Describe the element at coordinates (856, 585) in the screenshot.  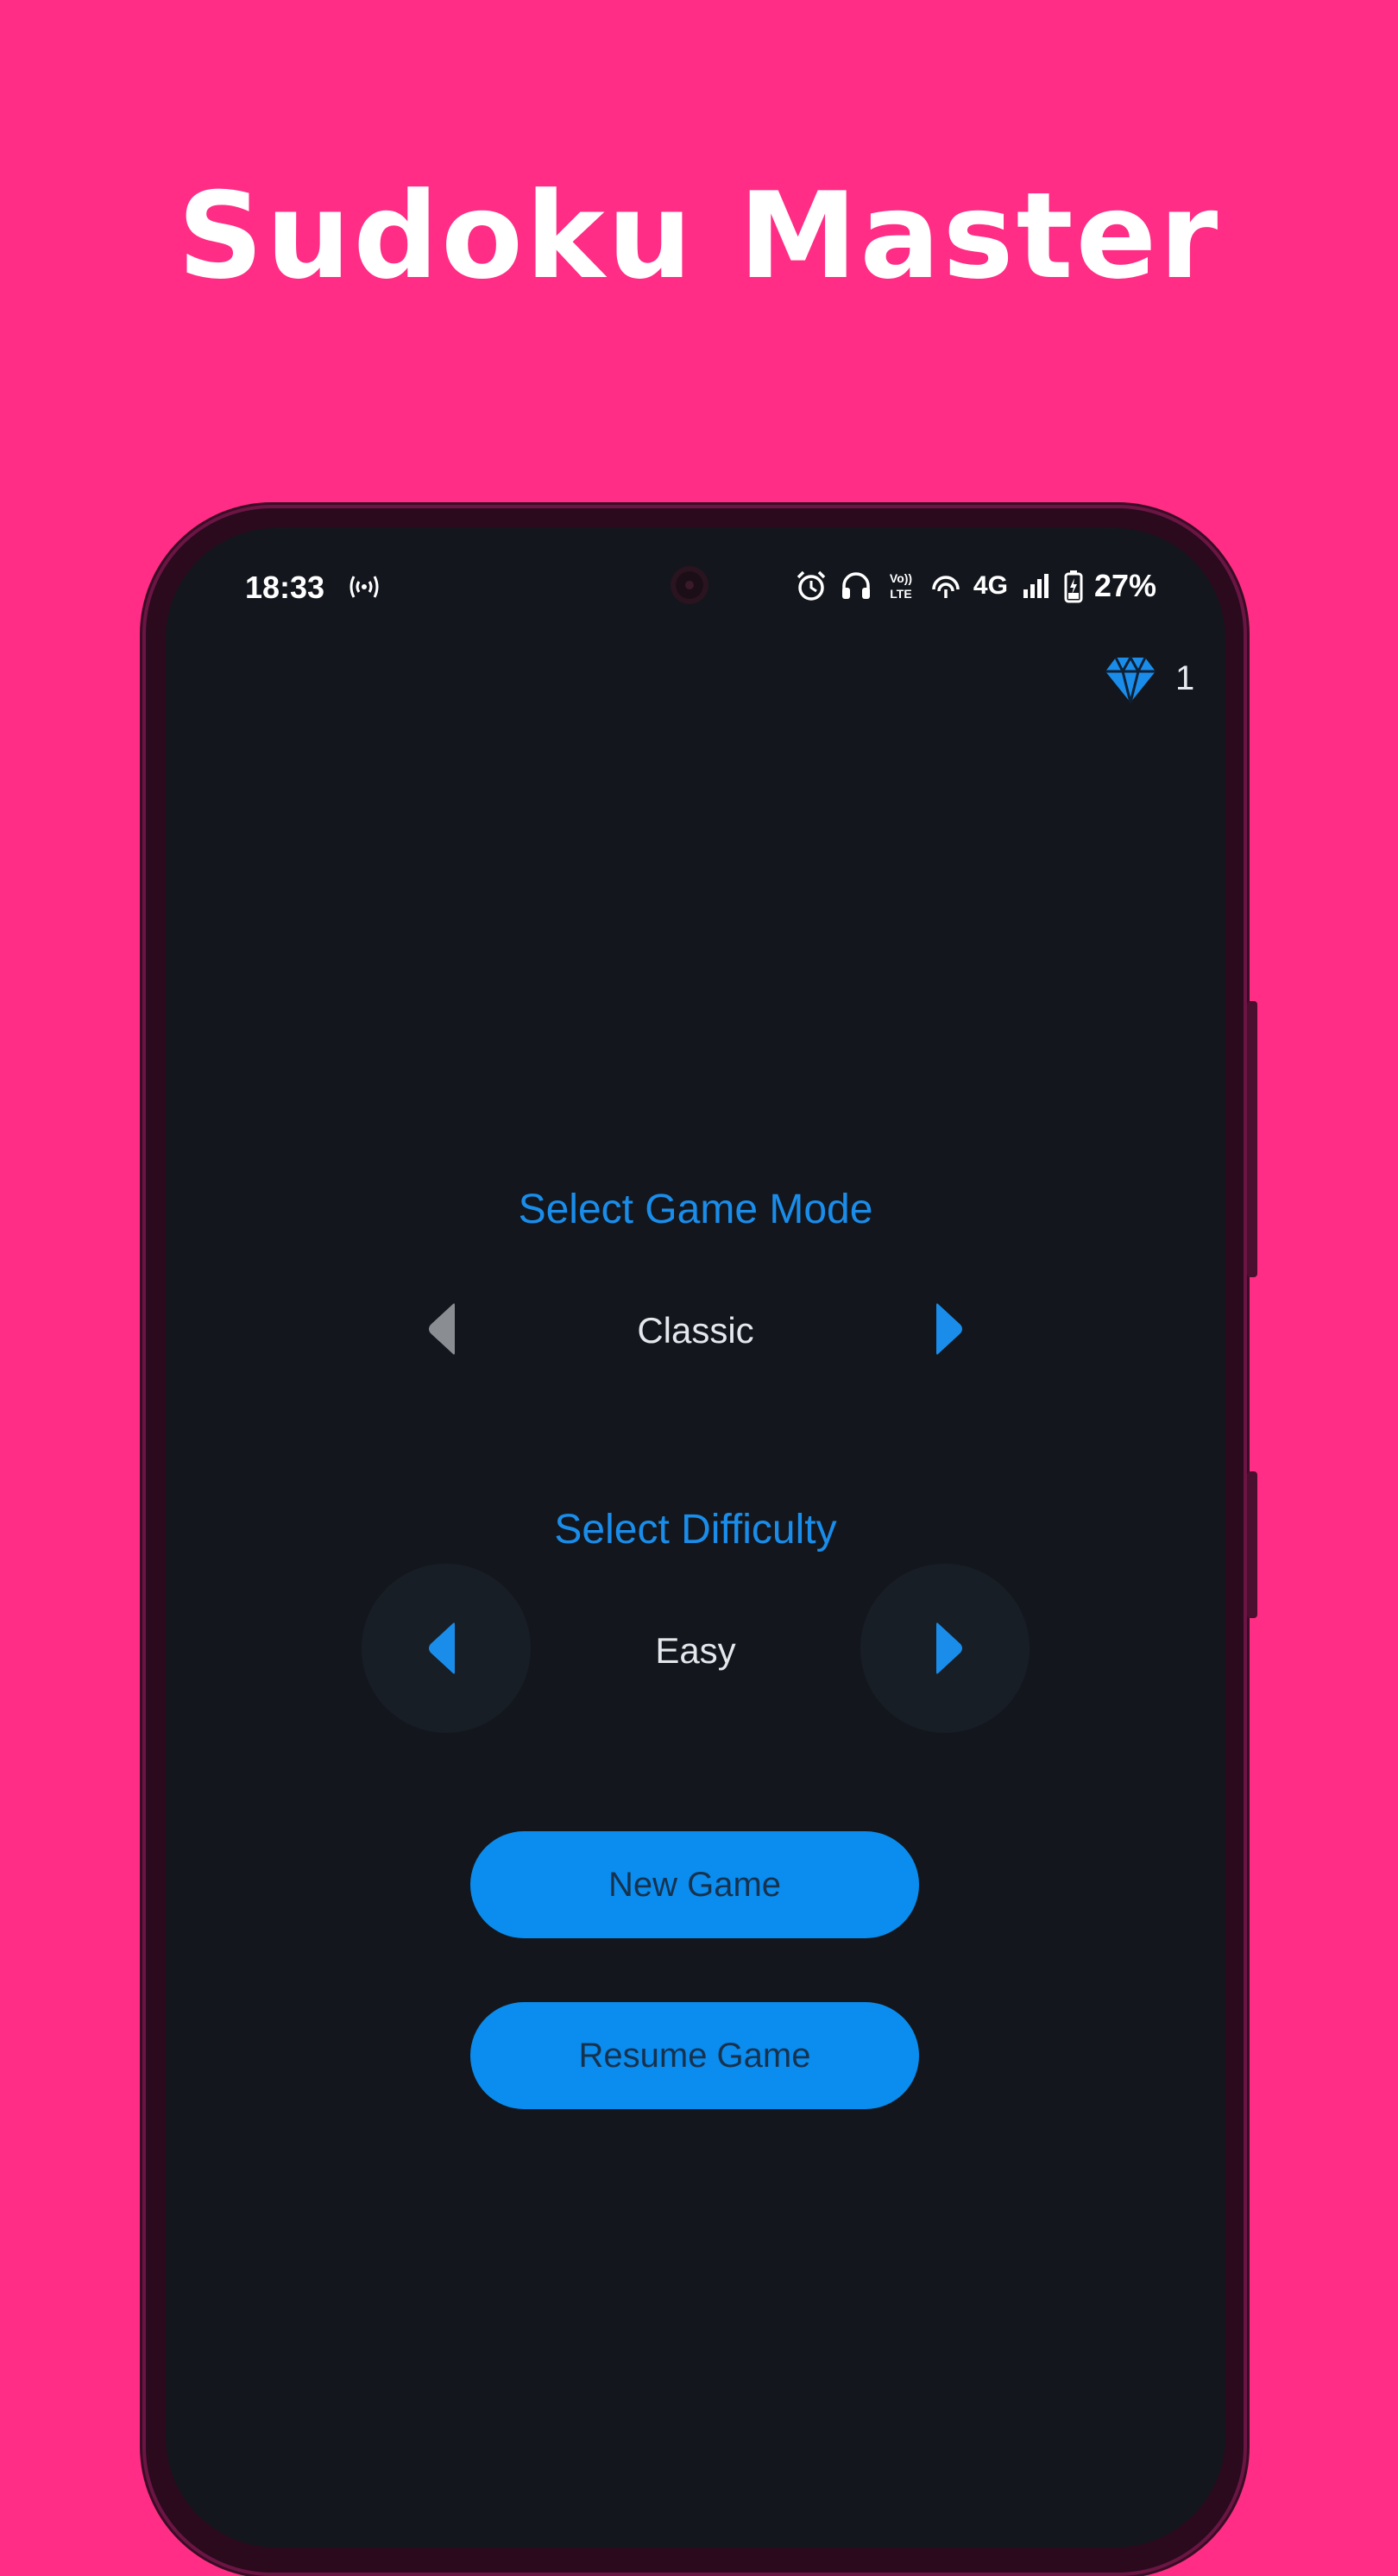
I see `headphones-icon` at that location.